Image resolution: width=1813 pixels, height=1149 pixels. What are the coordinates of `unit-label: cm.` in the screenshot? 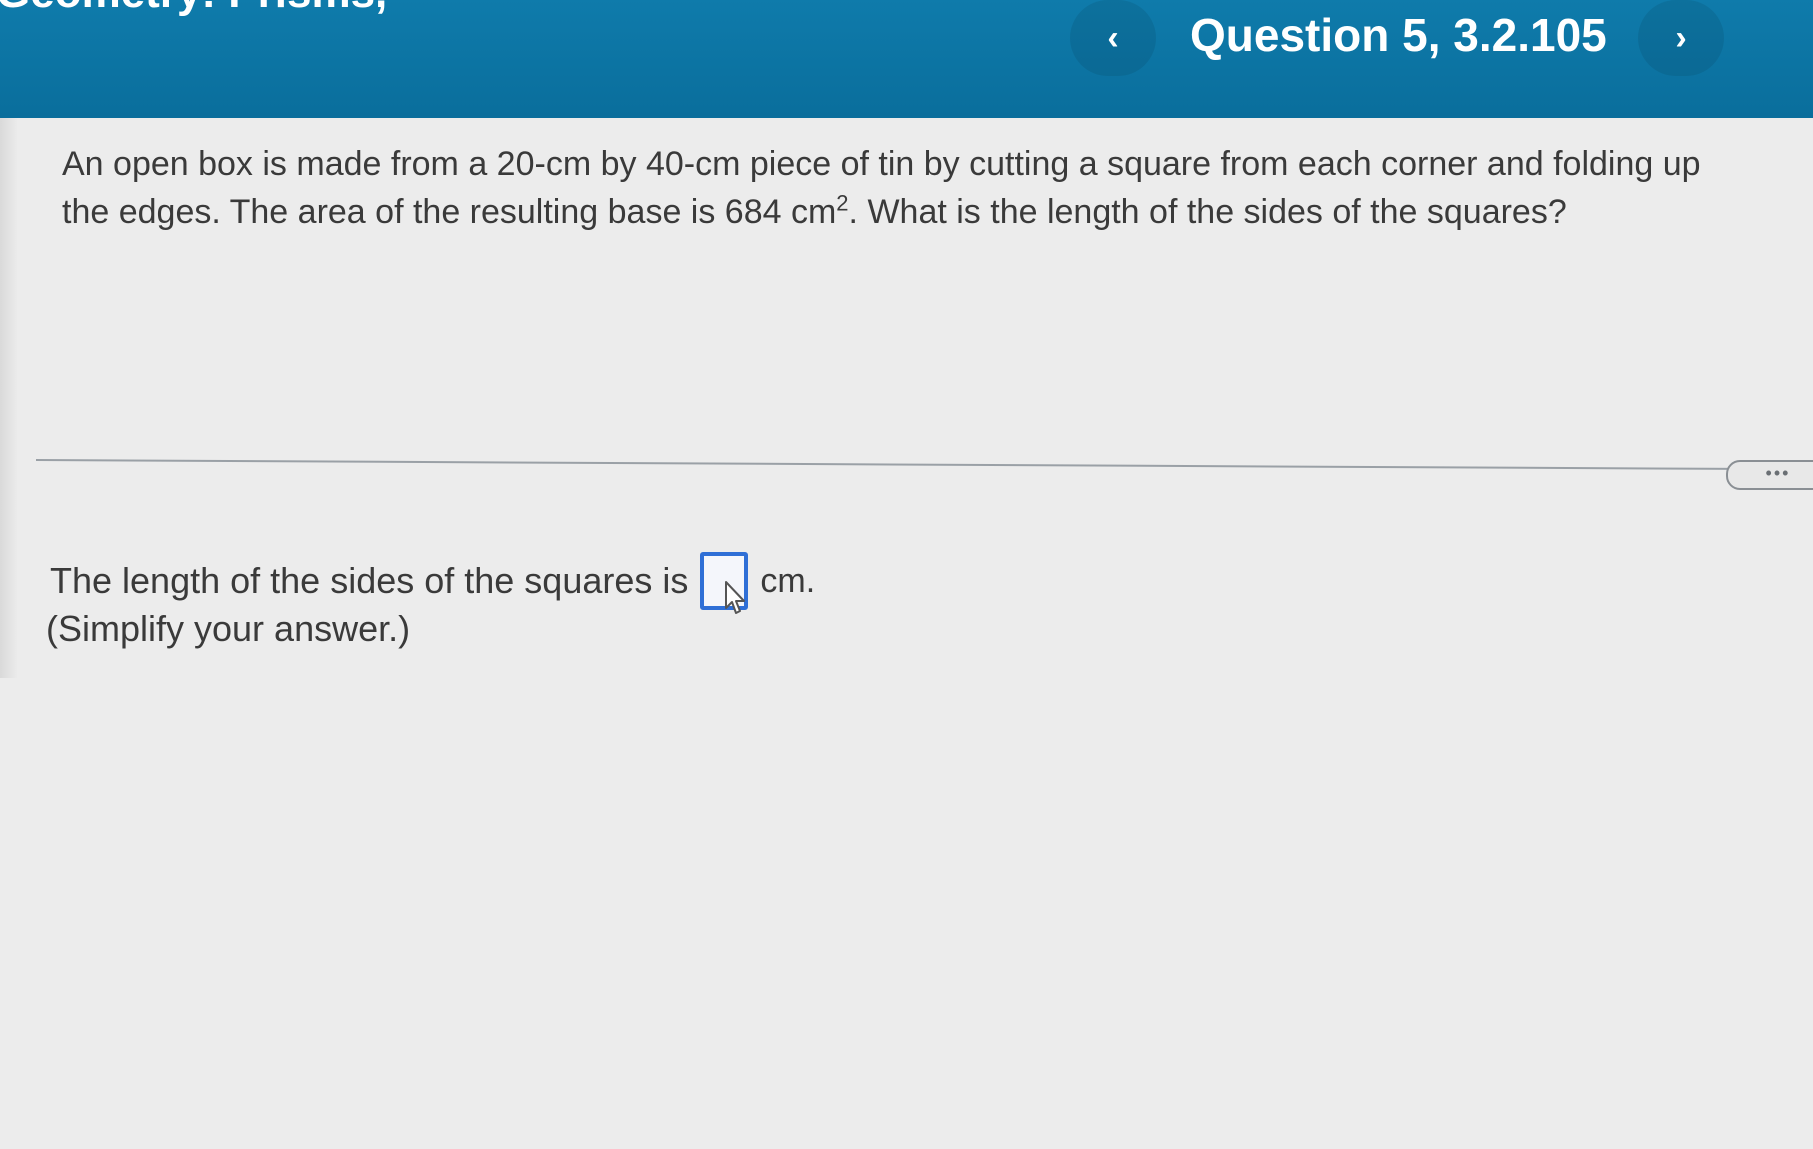 It's located at (788, 580).